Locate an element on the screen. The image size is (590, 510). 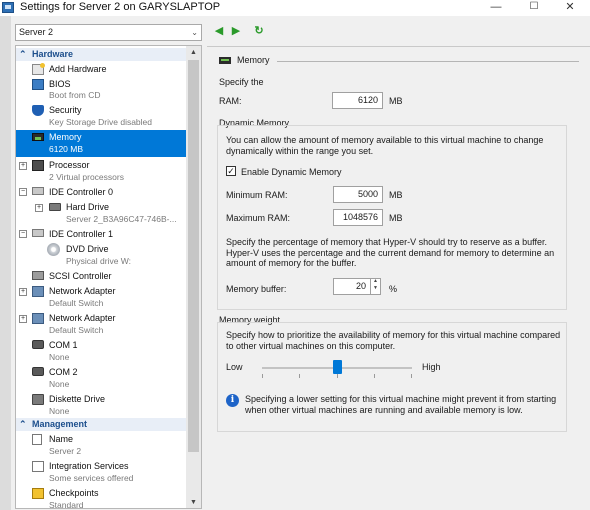
tree-item-label: DVD Drive is located at coordinates (87, 249).